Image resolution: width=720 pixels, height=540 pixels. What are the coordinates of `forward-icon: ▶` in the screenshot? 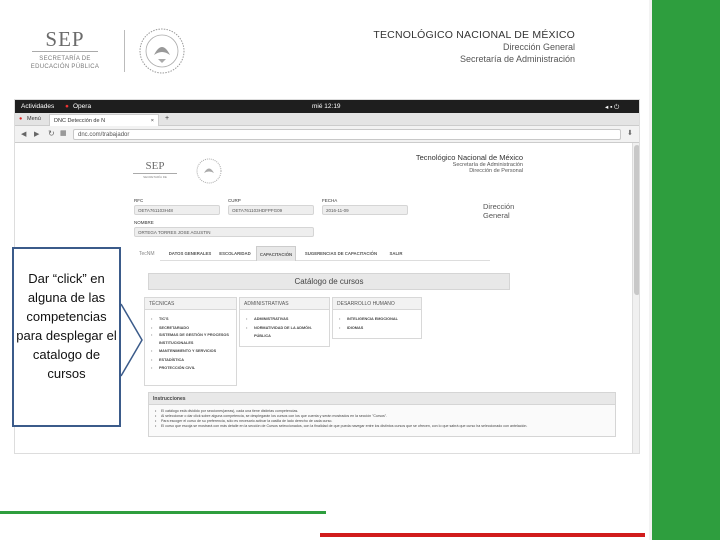 It's located at (36, 134).